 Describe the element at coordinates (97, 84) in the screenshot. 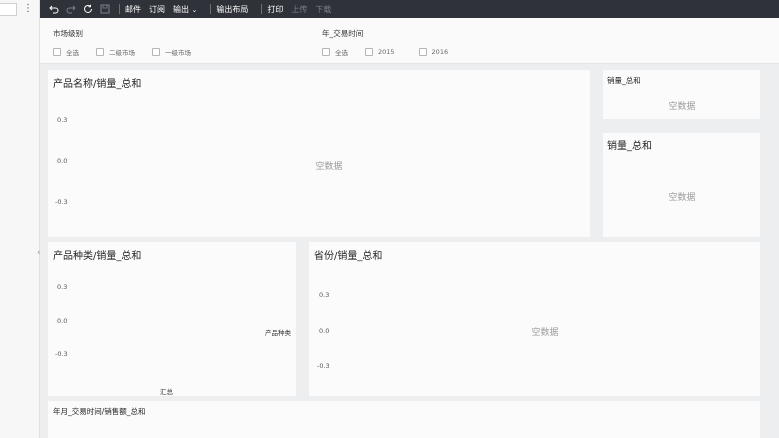

I see `panel-title: 产品名称/销量_总和` at that location.